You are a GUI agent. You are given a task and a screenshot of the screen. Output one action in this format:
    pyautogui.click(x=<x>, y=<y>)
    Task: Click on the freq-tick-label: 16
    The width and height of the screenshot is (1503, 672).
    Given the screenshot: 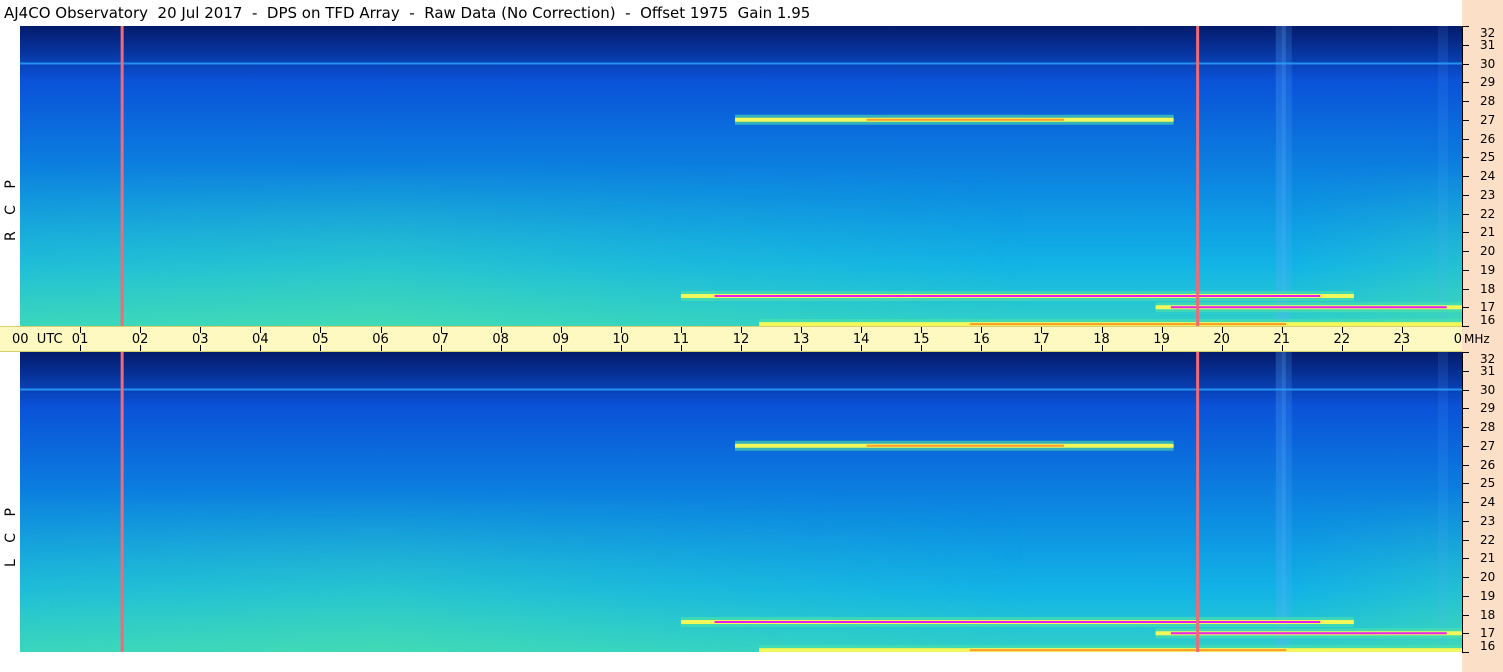 What is the action you would take?
    pyautogui.click(x=1488, y=320)
    